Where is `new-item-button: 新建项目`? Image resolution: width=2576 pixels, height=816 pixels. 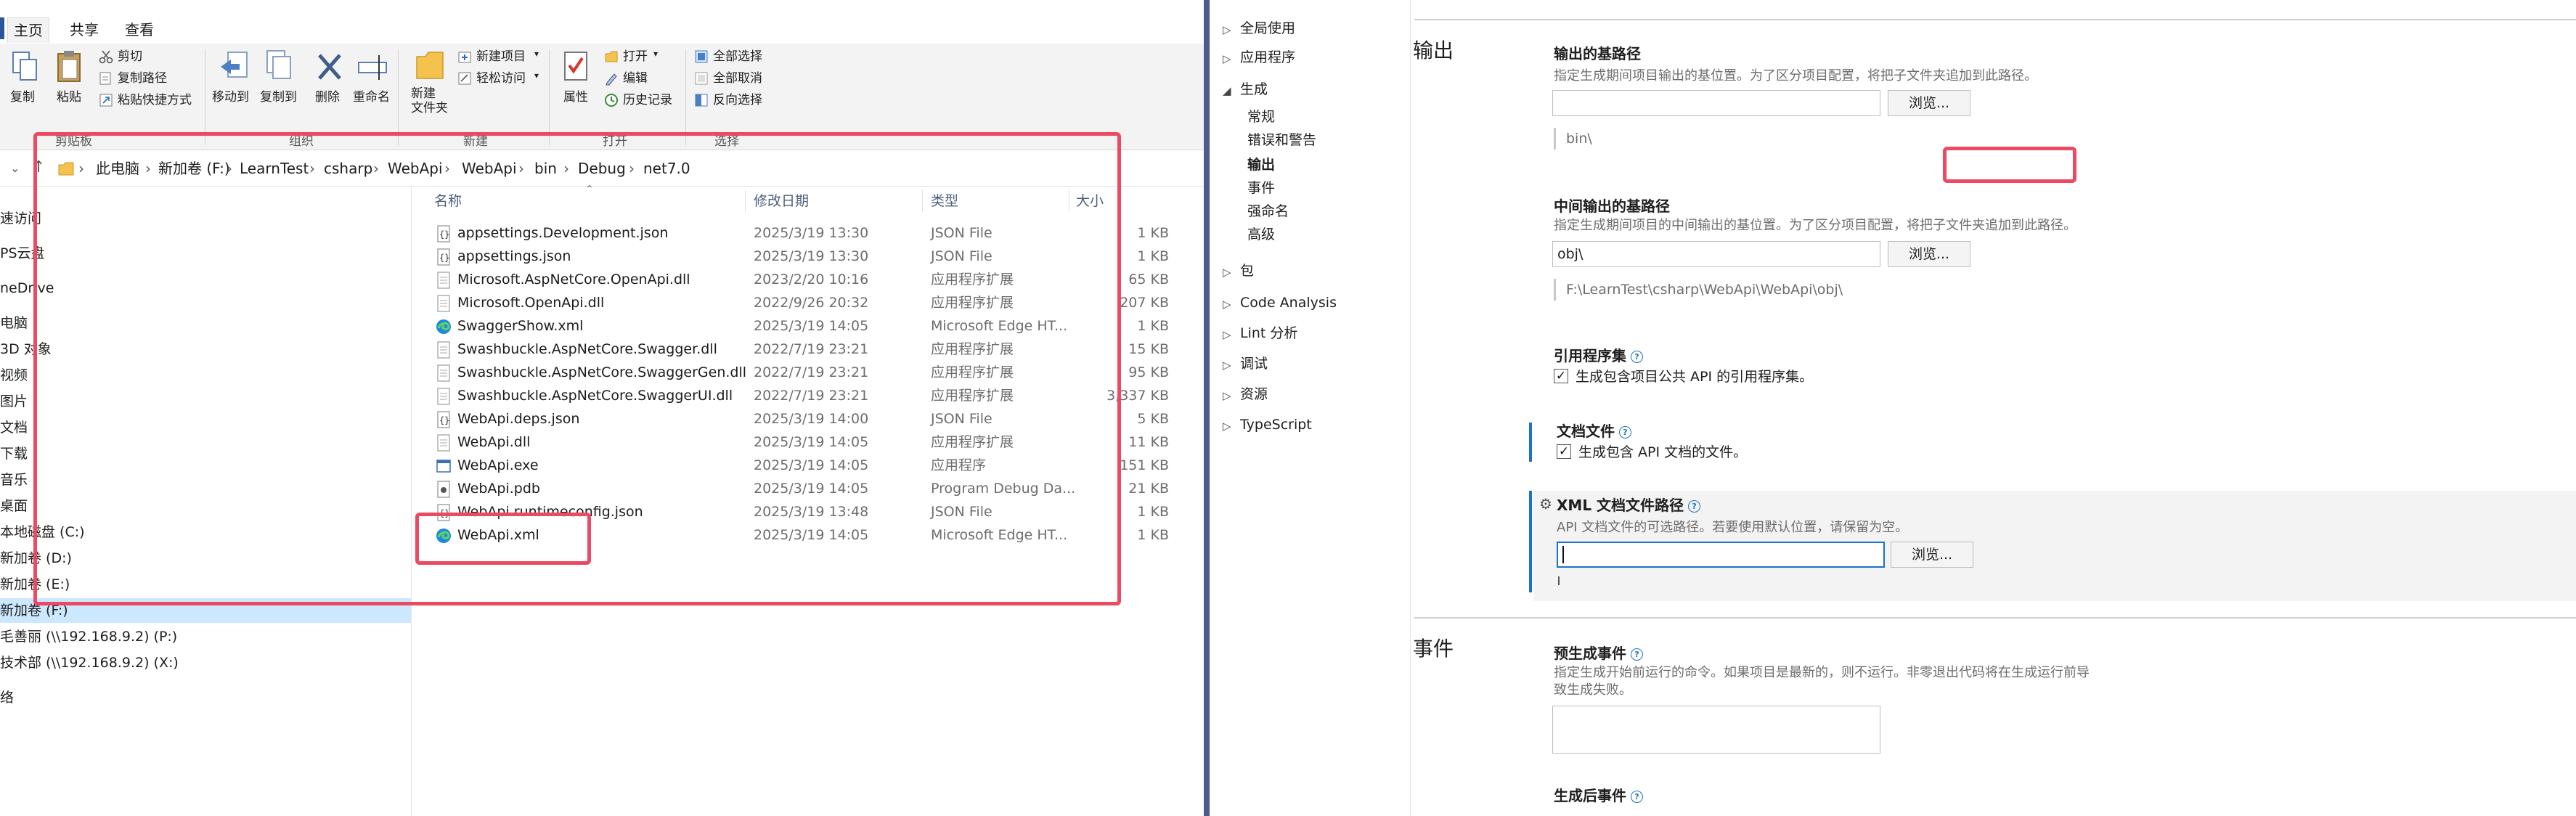
new-item-button: 新建项目 is located at coordinates (501, 57).